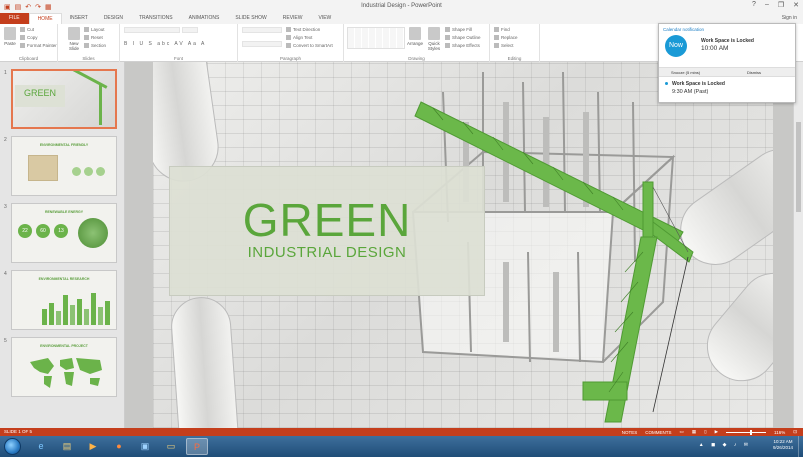 The height and width of the screenshot is (457, 803). What do you see at coordinates (10, 36) in the screenshot?
I see `paste-button: Paste` at bounding box center [10, 36].